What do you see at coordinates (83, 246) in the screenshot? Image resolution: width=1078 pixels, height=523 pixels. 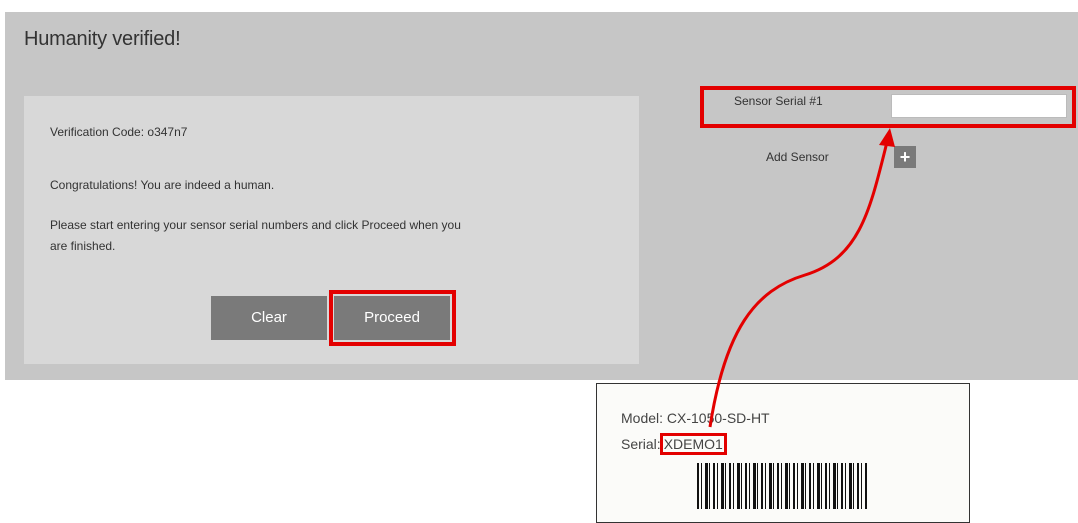 I see `instructions-text-line2: are finished.` at bounding box center [83, 246].